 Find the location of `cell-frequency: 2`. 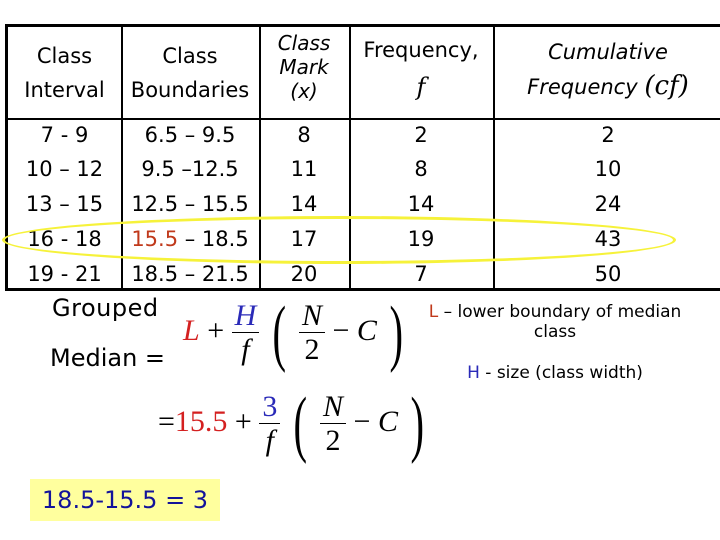

cell-frequency: 2 is located at coordinates (421, 135).